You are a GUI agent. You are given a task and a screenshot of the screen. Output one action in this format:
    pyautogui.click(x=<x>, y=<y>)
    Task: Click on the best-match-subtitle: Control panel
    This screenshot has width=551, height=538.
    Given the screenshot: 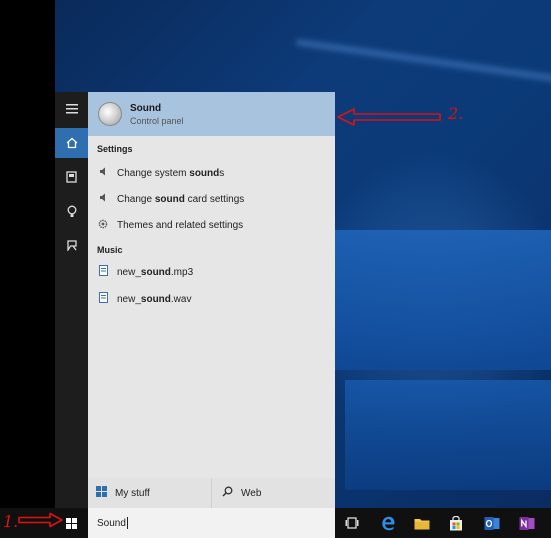 What is the action you would take?
    pyautogui.click(x=157, y=120)
    